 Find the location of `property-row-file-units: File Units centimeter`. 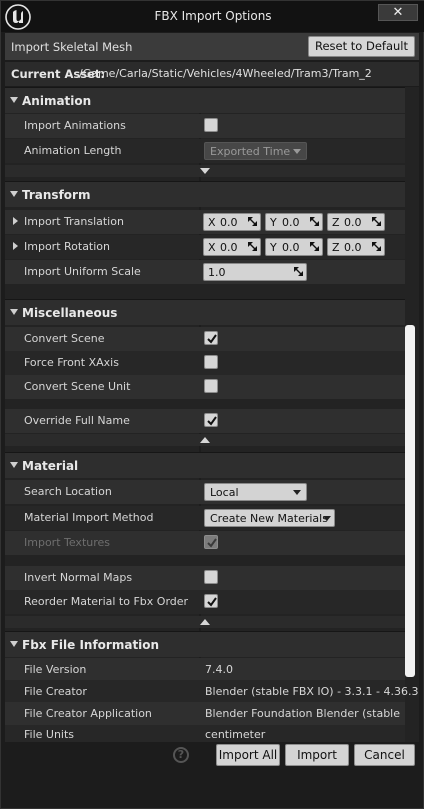

property-row-file-units: File Units centimeter is located at coordinates (205, 733).